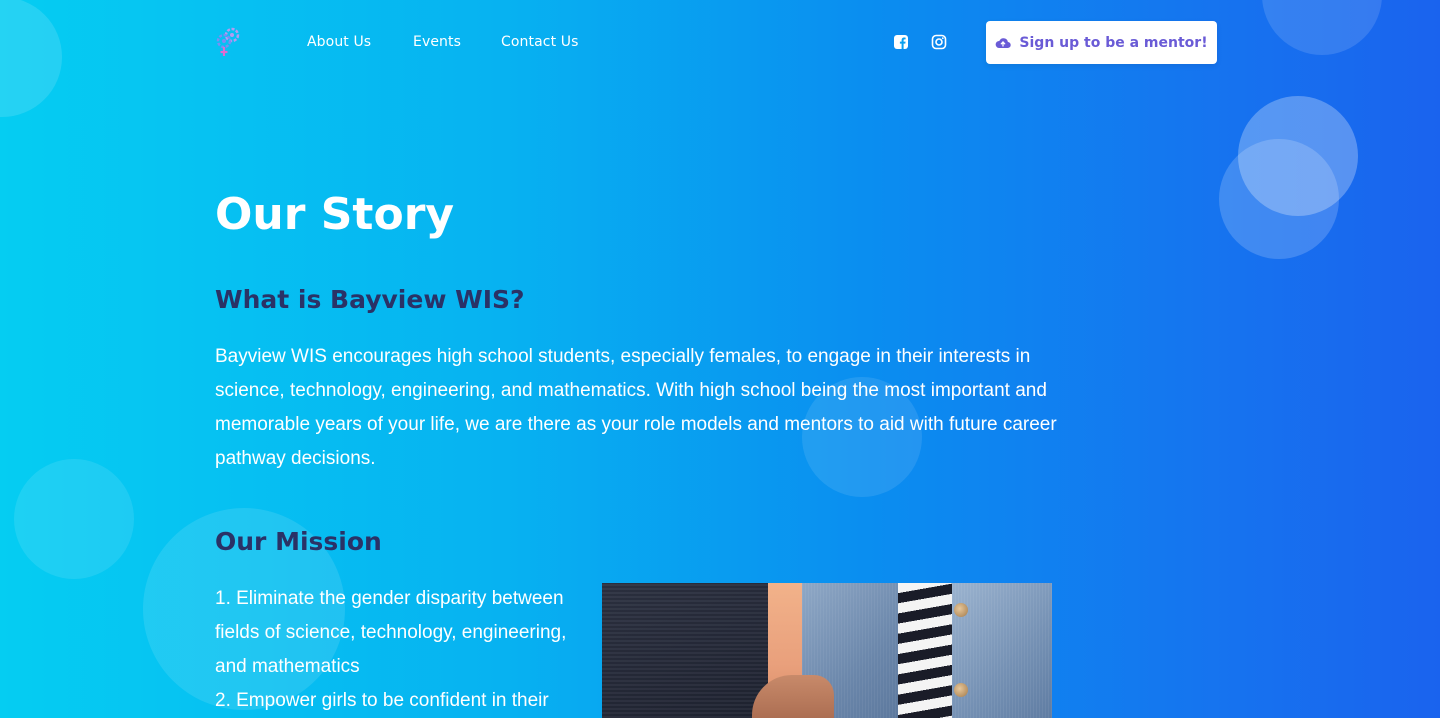 The height and width of the screenshot is (718, 1440). Describe the element at coordinates (437, 42) in the screenshot. I see `nav-link-events: Events` at that location.